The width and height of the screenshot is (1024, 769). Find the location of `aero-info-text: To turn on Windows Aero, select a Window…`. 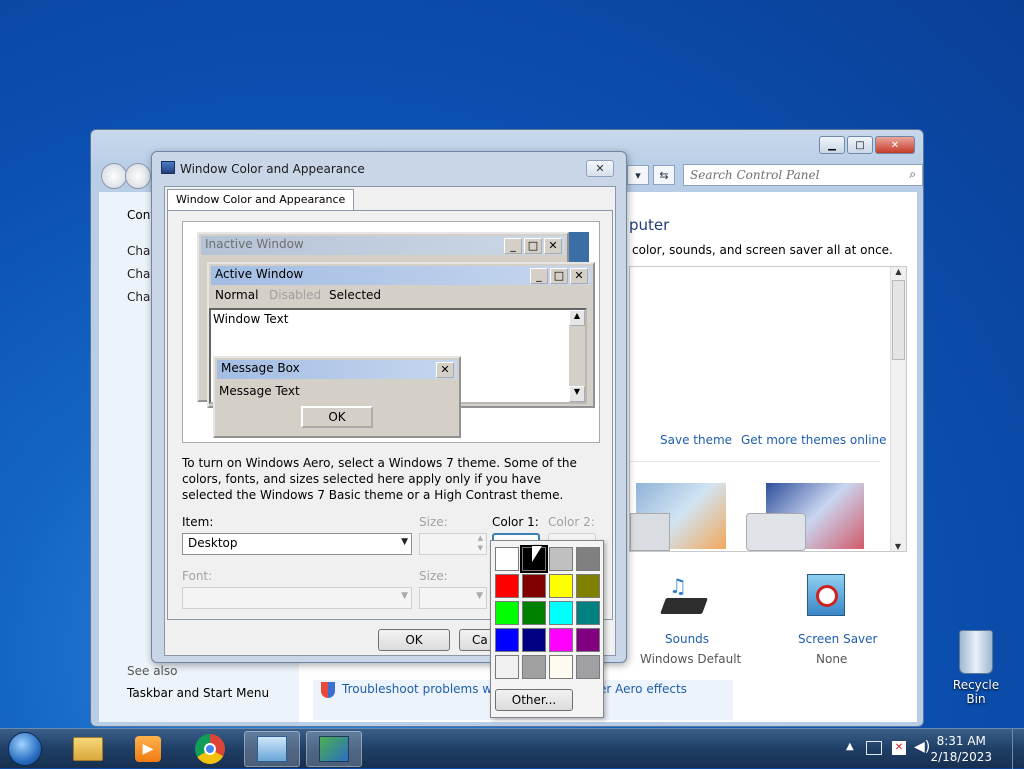

aero-info-text: To turn on Windows Aero, select a Window… is located at coordinates (379, 479).